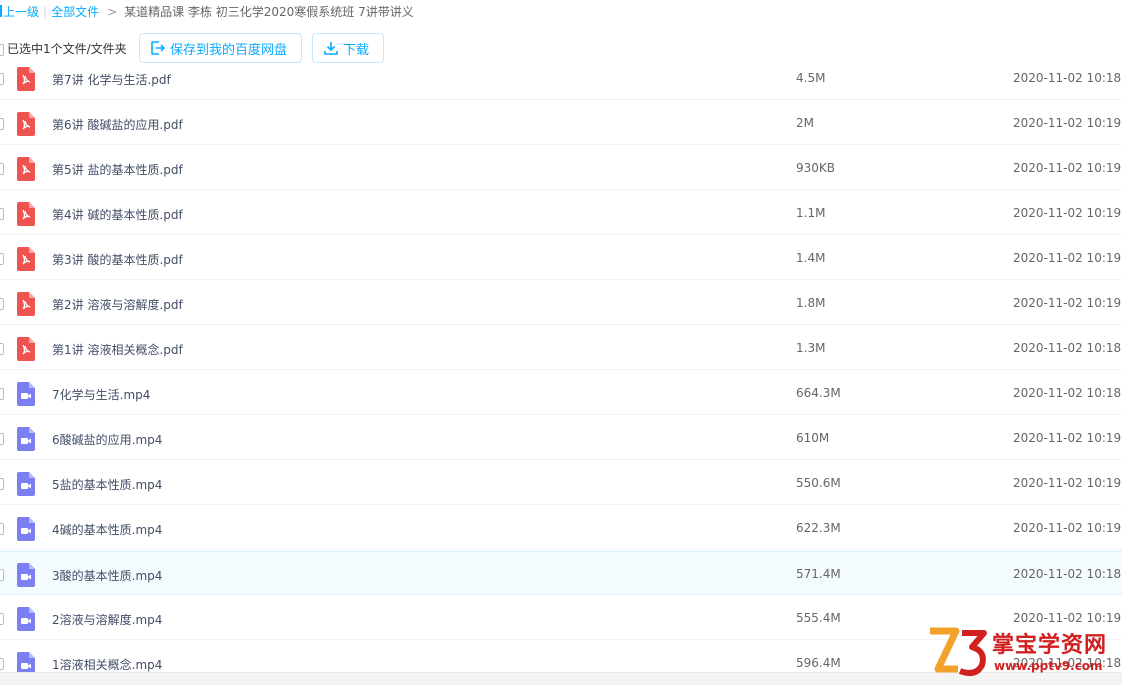 The height and width of the screenshot is (685, 1122). What do you see at coordinates (561, 528) in the screenshot?
I see `file-row: 4碱的基本性质.mp4 622.3M 2020-11-02 10:19` at bounding box center [561, 528].